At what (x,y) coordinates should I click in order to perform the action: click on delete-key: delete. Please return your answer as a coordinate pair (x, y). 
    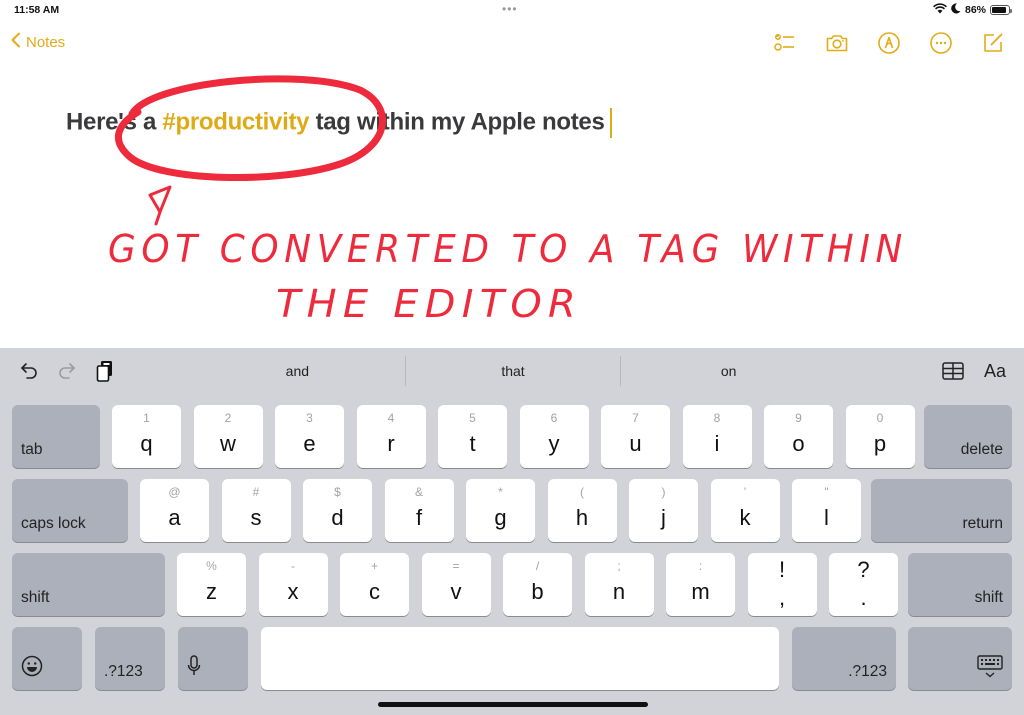
    Looking at the image, I should click on (968, 436).